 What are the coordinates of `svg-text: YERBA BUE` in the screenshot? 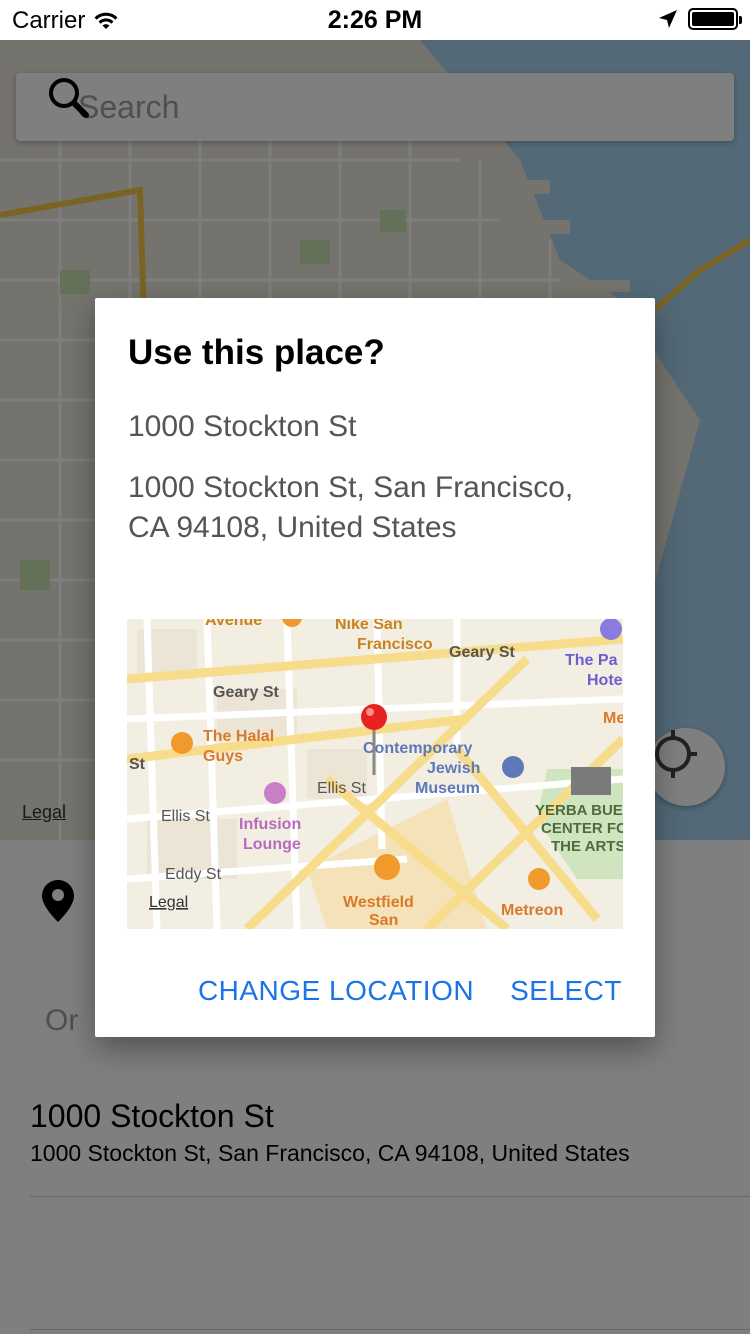 It's located at (579, 810).